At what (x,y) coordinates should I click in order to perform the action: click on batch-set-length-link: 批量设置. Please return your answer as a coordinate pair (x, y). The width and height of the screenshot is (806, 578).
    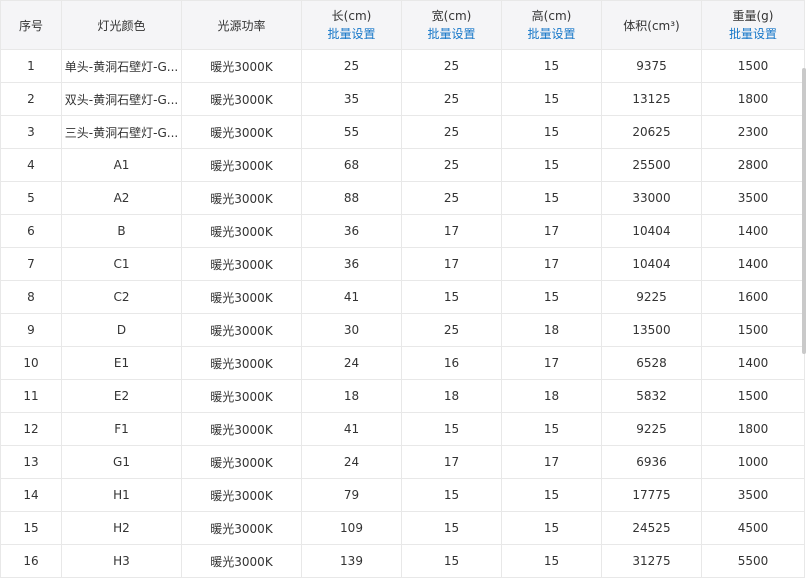
    Looking at the image, I should click on (352, 34).